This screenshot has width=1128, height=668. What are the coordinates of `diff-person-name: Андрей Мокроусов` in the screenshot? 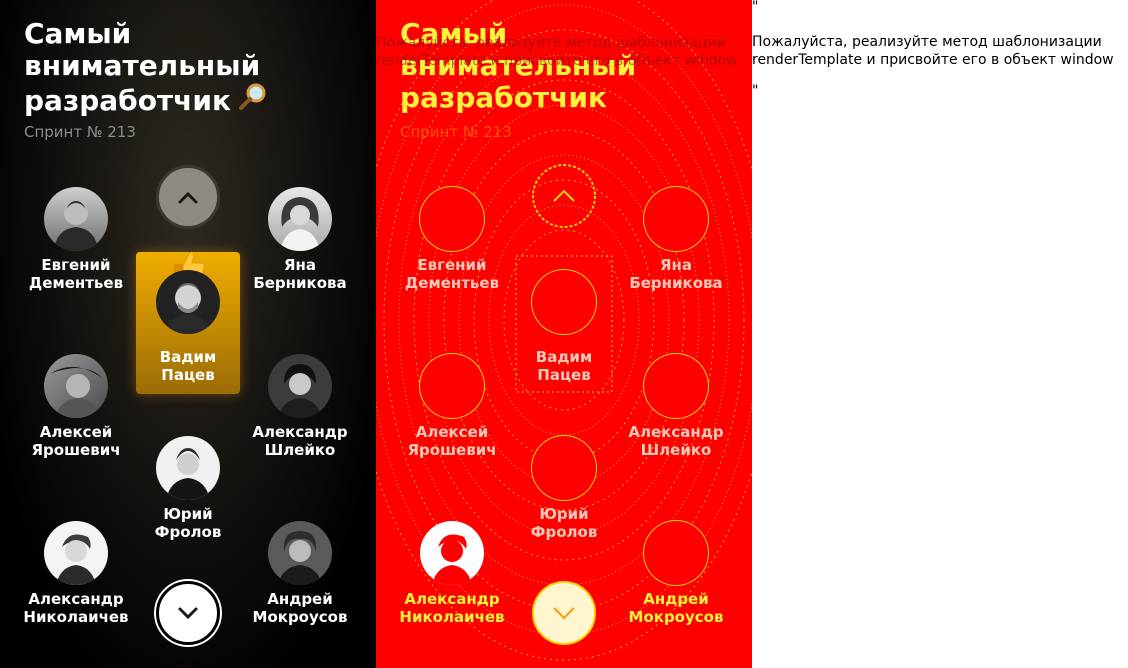 It's located at (676, 608).